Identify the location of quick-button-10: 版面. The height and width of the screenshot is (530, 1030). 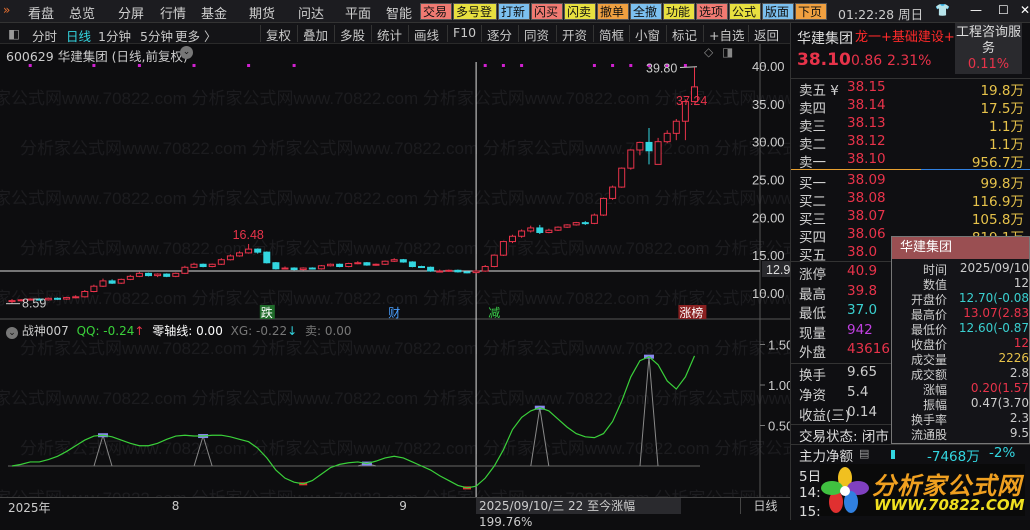
(778, 11).